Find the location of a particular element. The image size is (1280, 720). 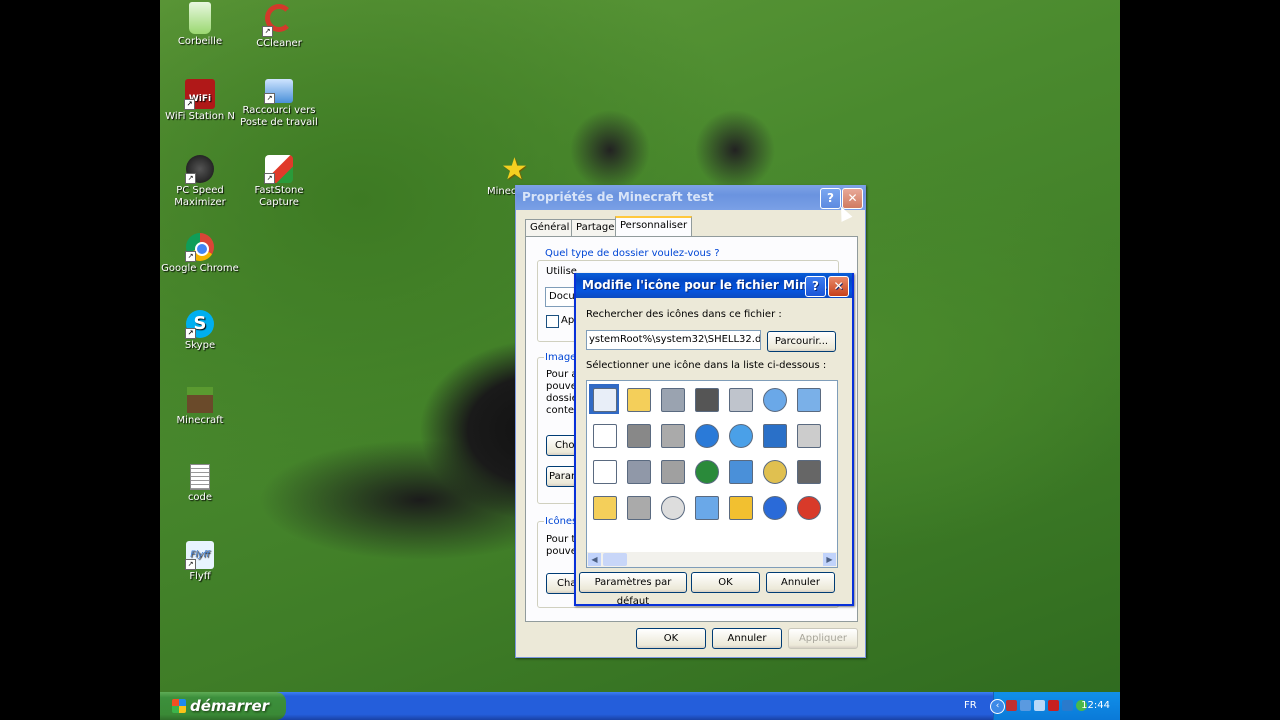

icon-label: Minec is located at coordinates (502, 191).